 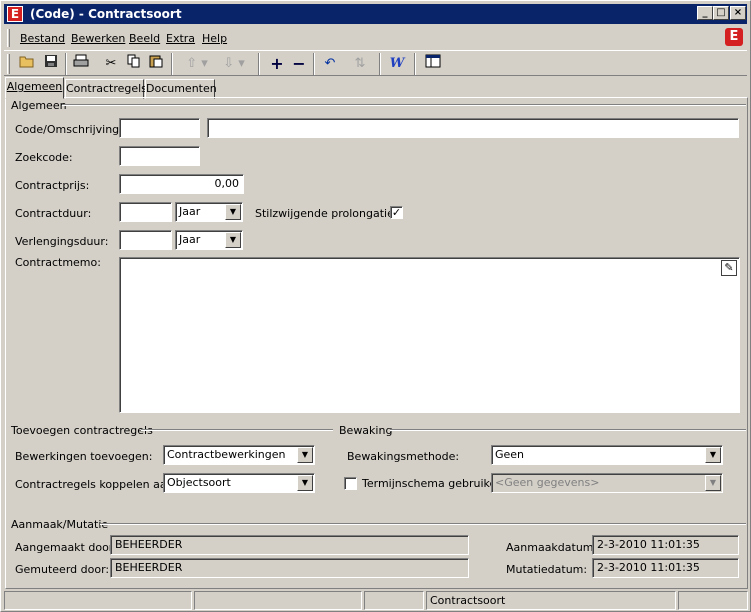 I want to click on prolongatie-checkbox: ✓, so click(x=396, y=212).